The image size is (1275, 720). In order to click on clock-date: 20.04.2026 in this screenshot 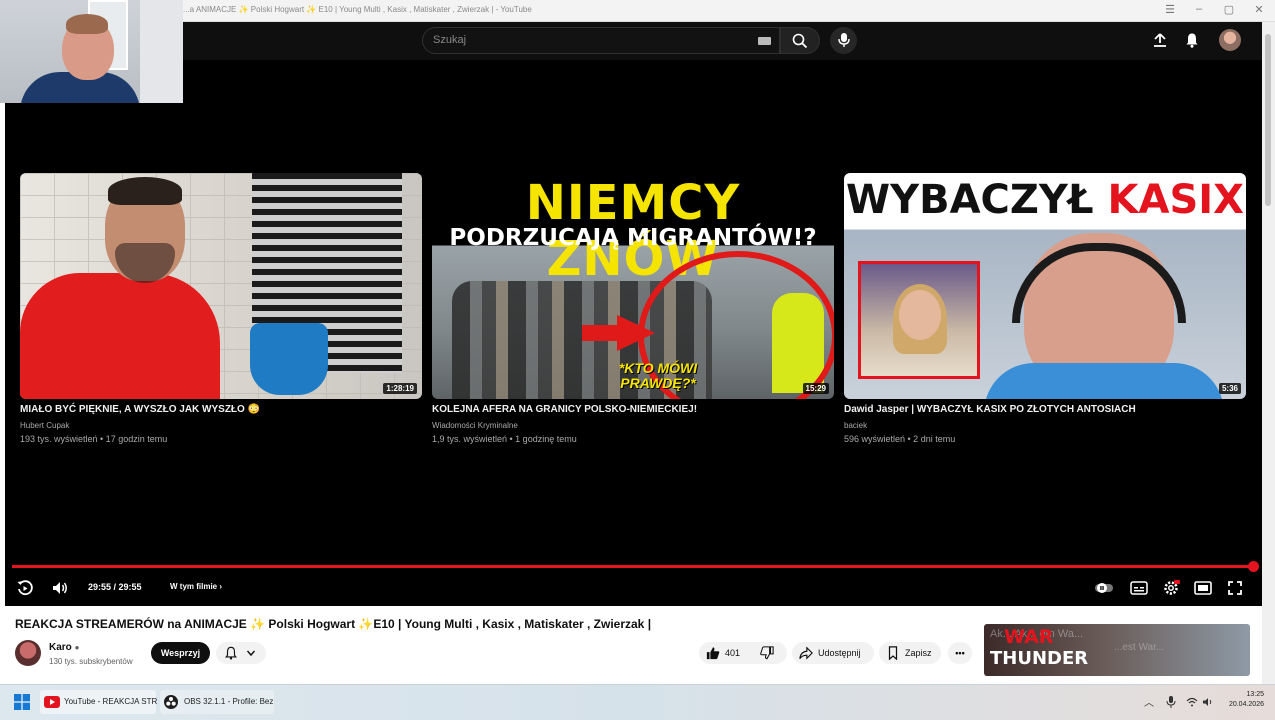, I will do `click(1246, 704)`.